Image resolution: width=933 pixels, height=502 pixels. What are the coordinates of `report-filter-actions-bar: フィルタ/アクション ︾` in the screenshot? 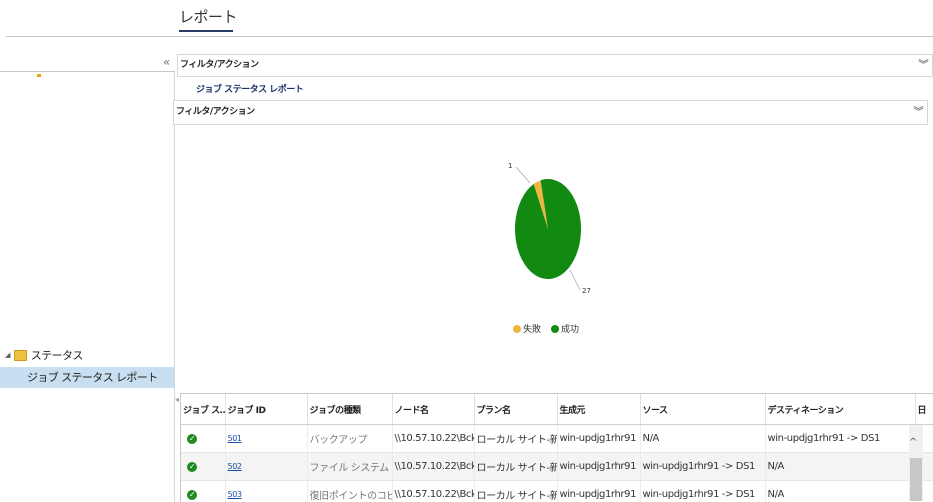 It's located at (550, 112).